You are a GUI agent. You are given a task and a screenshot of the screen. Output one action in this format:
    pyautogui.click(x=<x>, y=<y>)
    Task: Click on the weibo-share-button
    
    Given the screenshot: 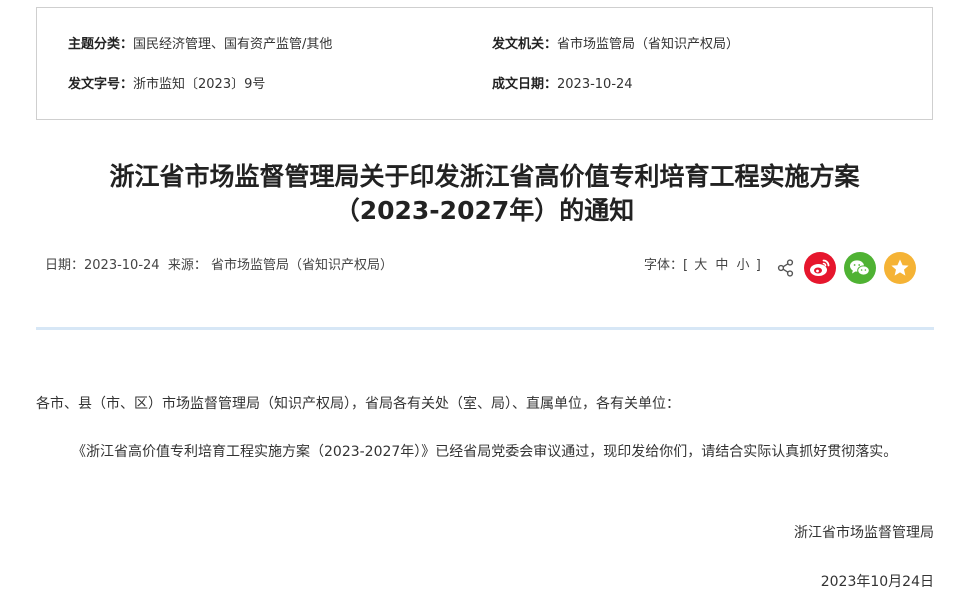 What is the action you would take?
    pyautogui.click(x=820, y=268)
    